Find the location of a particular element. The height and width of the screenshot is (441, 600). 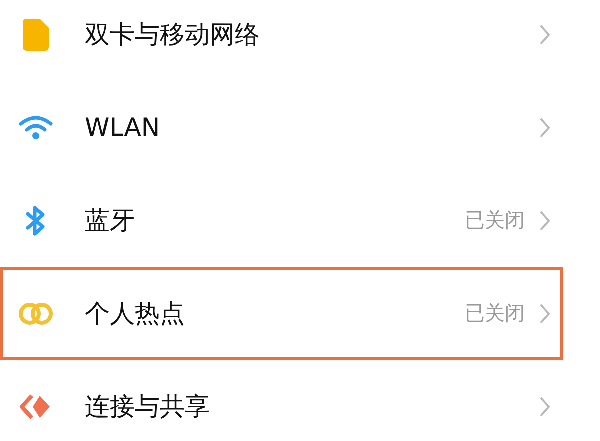

bluetooth-icon is located at coordinates (36, 220).